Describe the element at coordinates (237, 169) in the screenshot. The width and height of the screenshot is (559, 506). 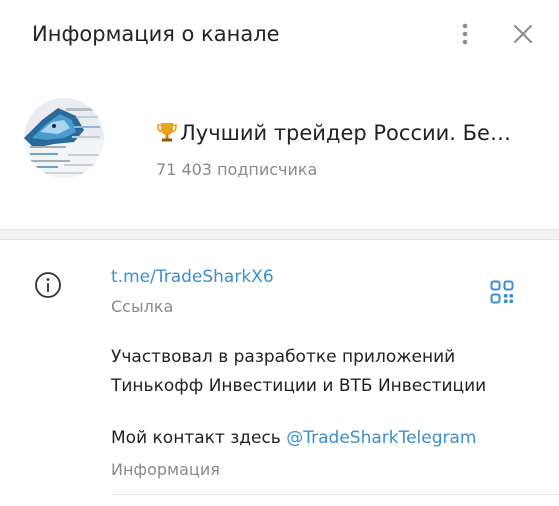
I see `subscriber-count: 71 403 подписчика` at that location.